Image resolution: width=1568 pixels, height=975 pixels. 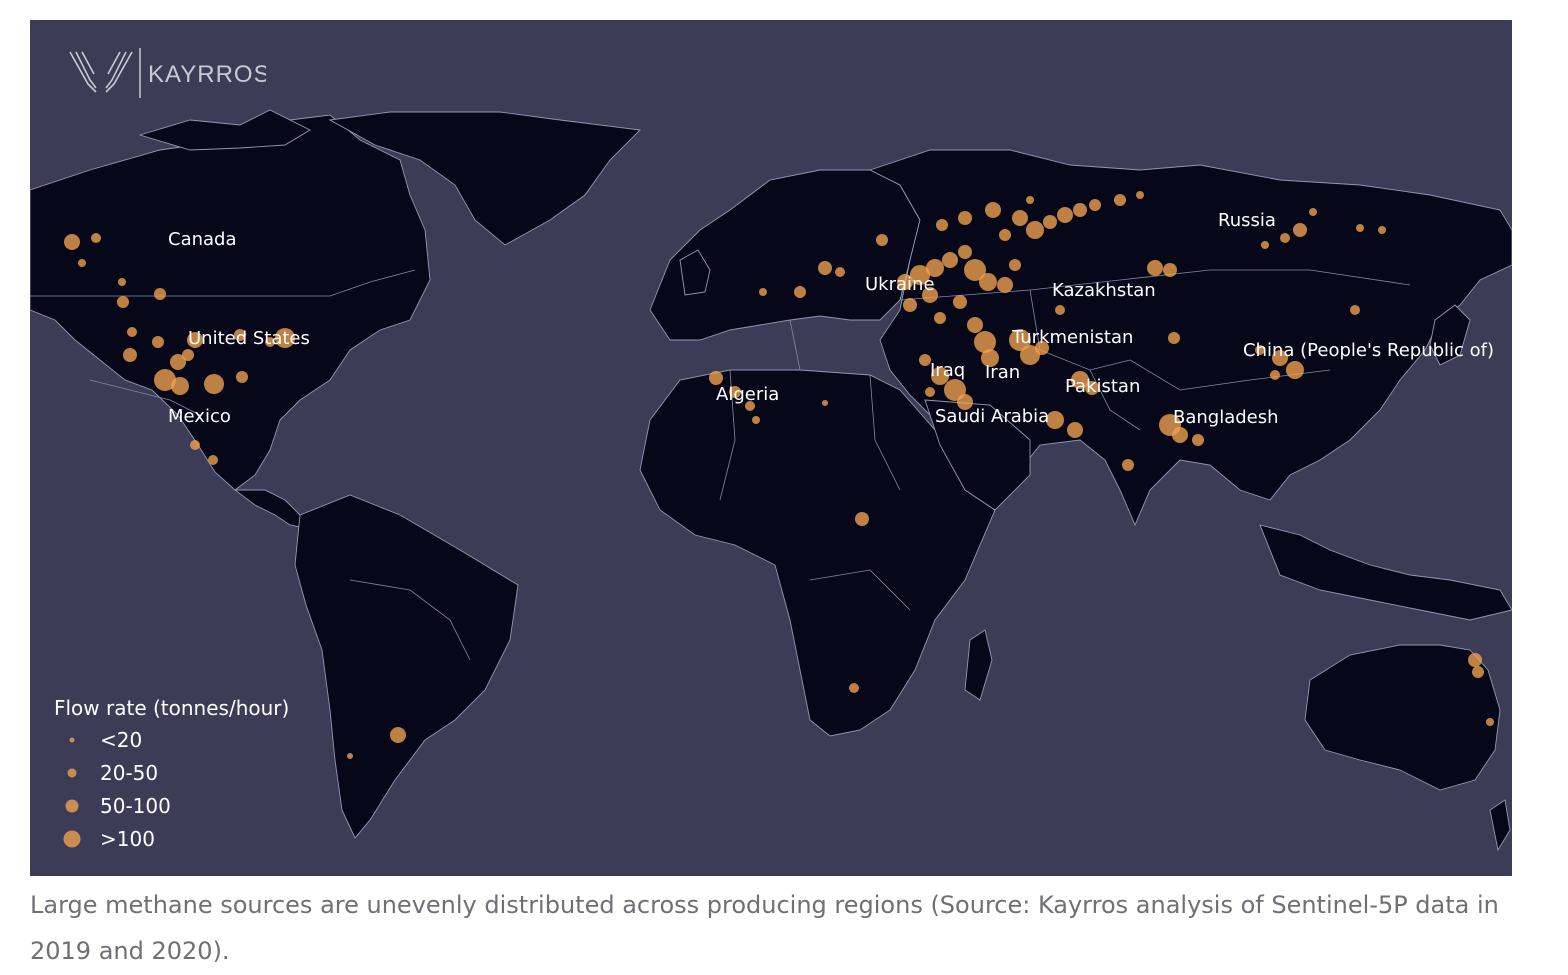 I want to click on legend-marker-large, so click(x=72, y=806).